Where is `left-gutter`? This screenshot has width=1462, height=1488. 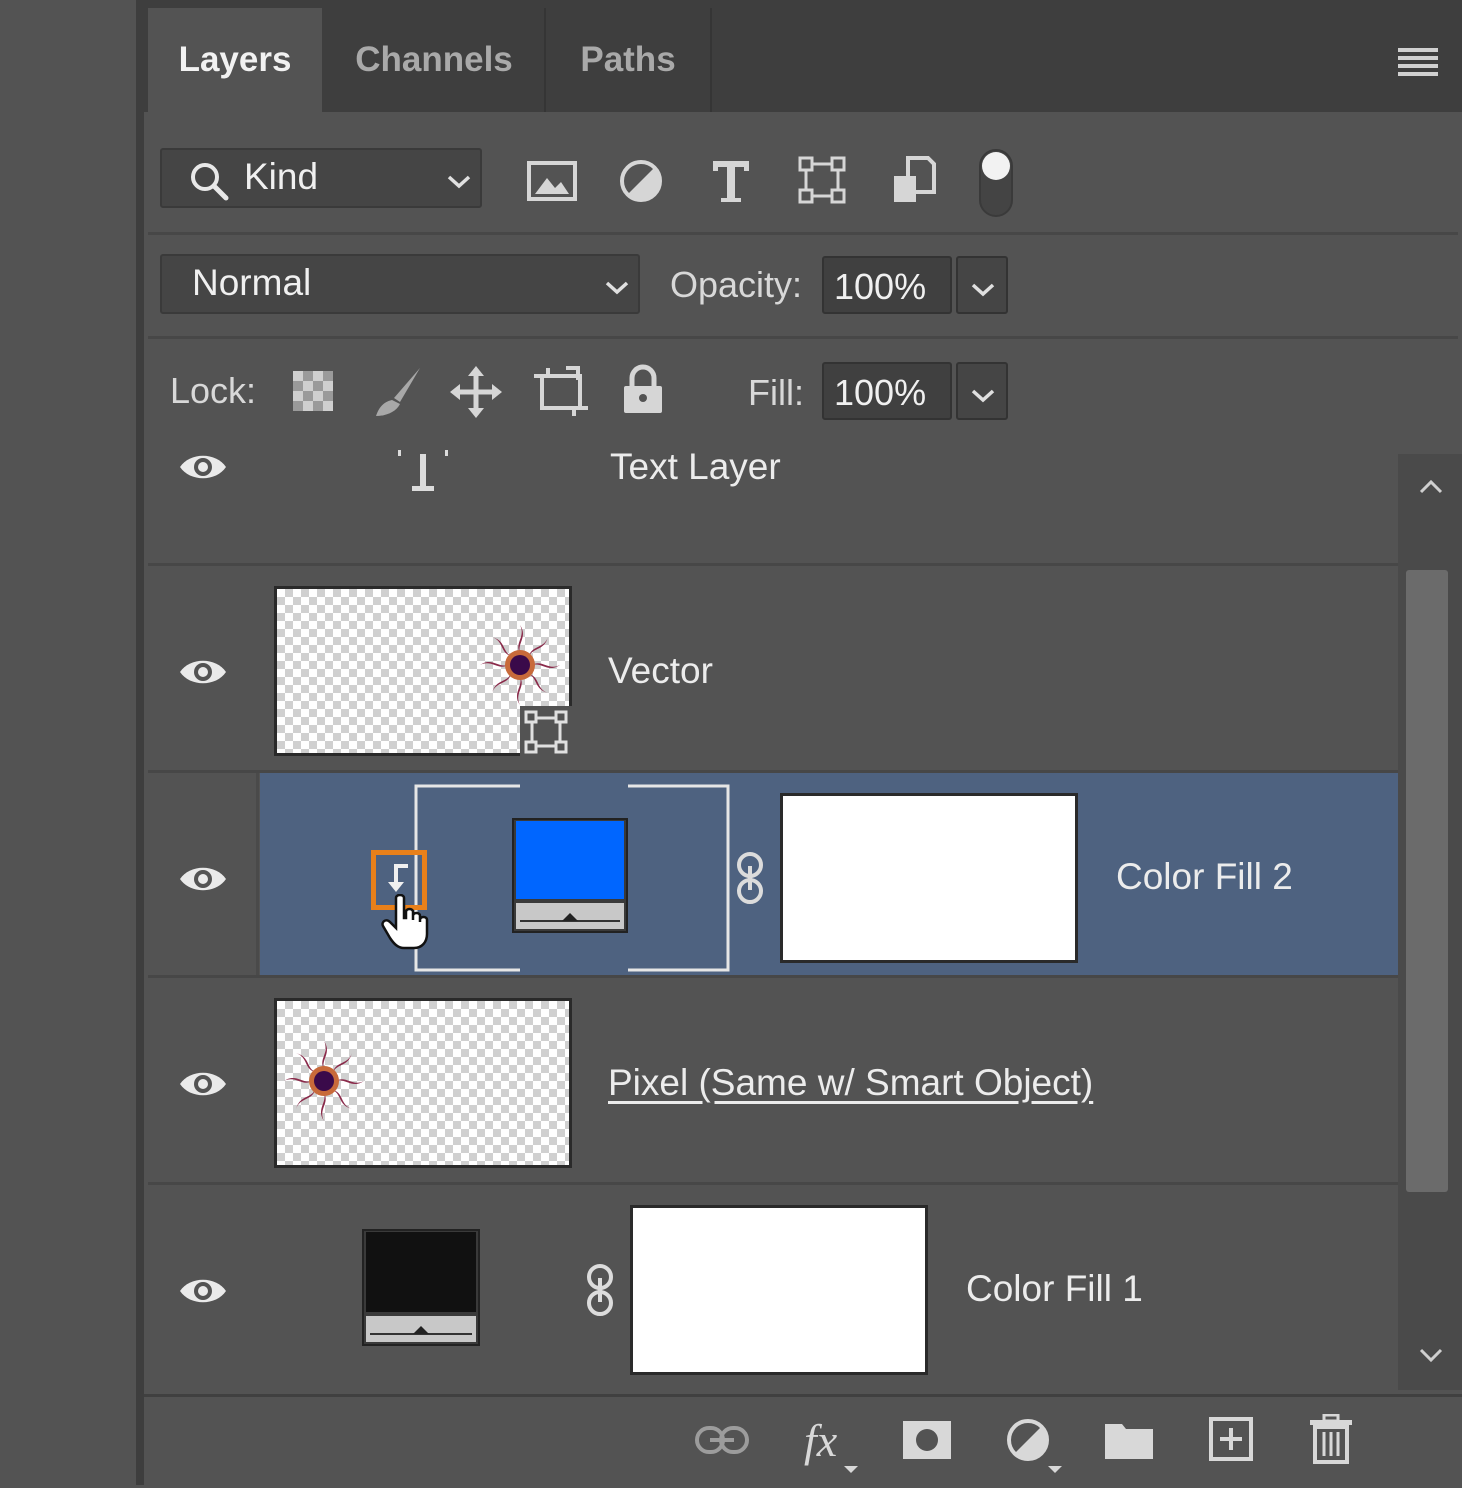 left-gutter is located at coordinates (68, 742).